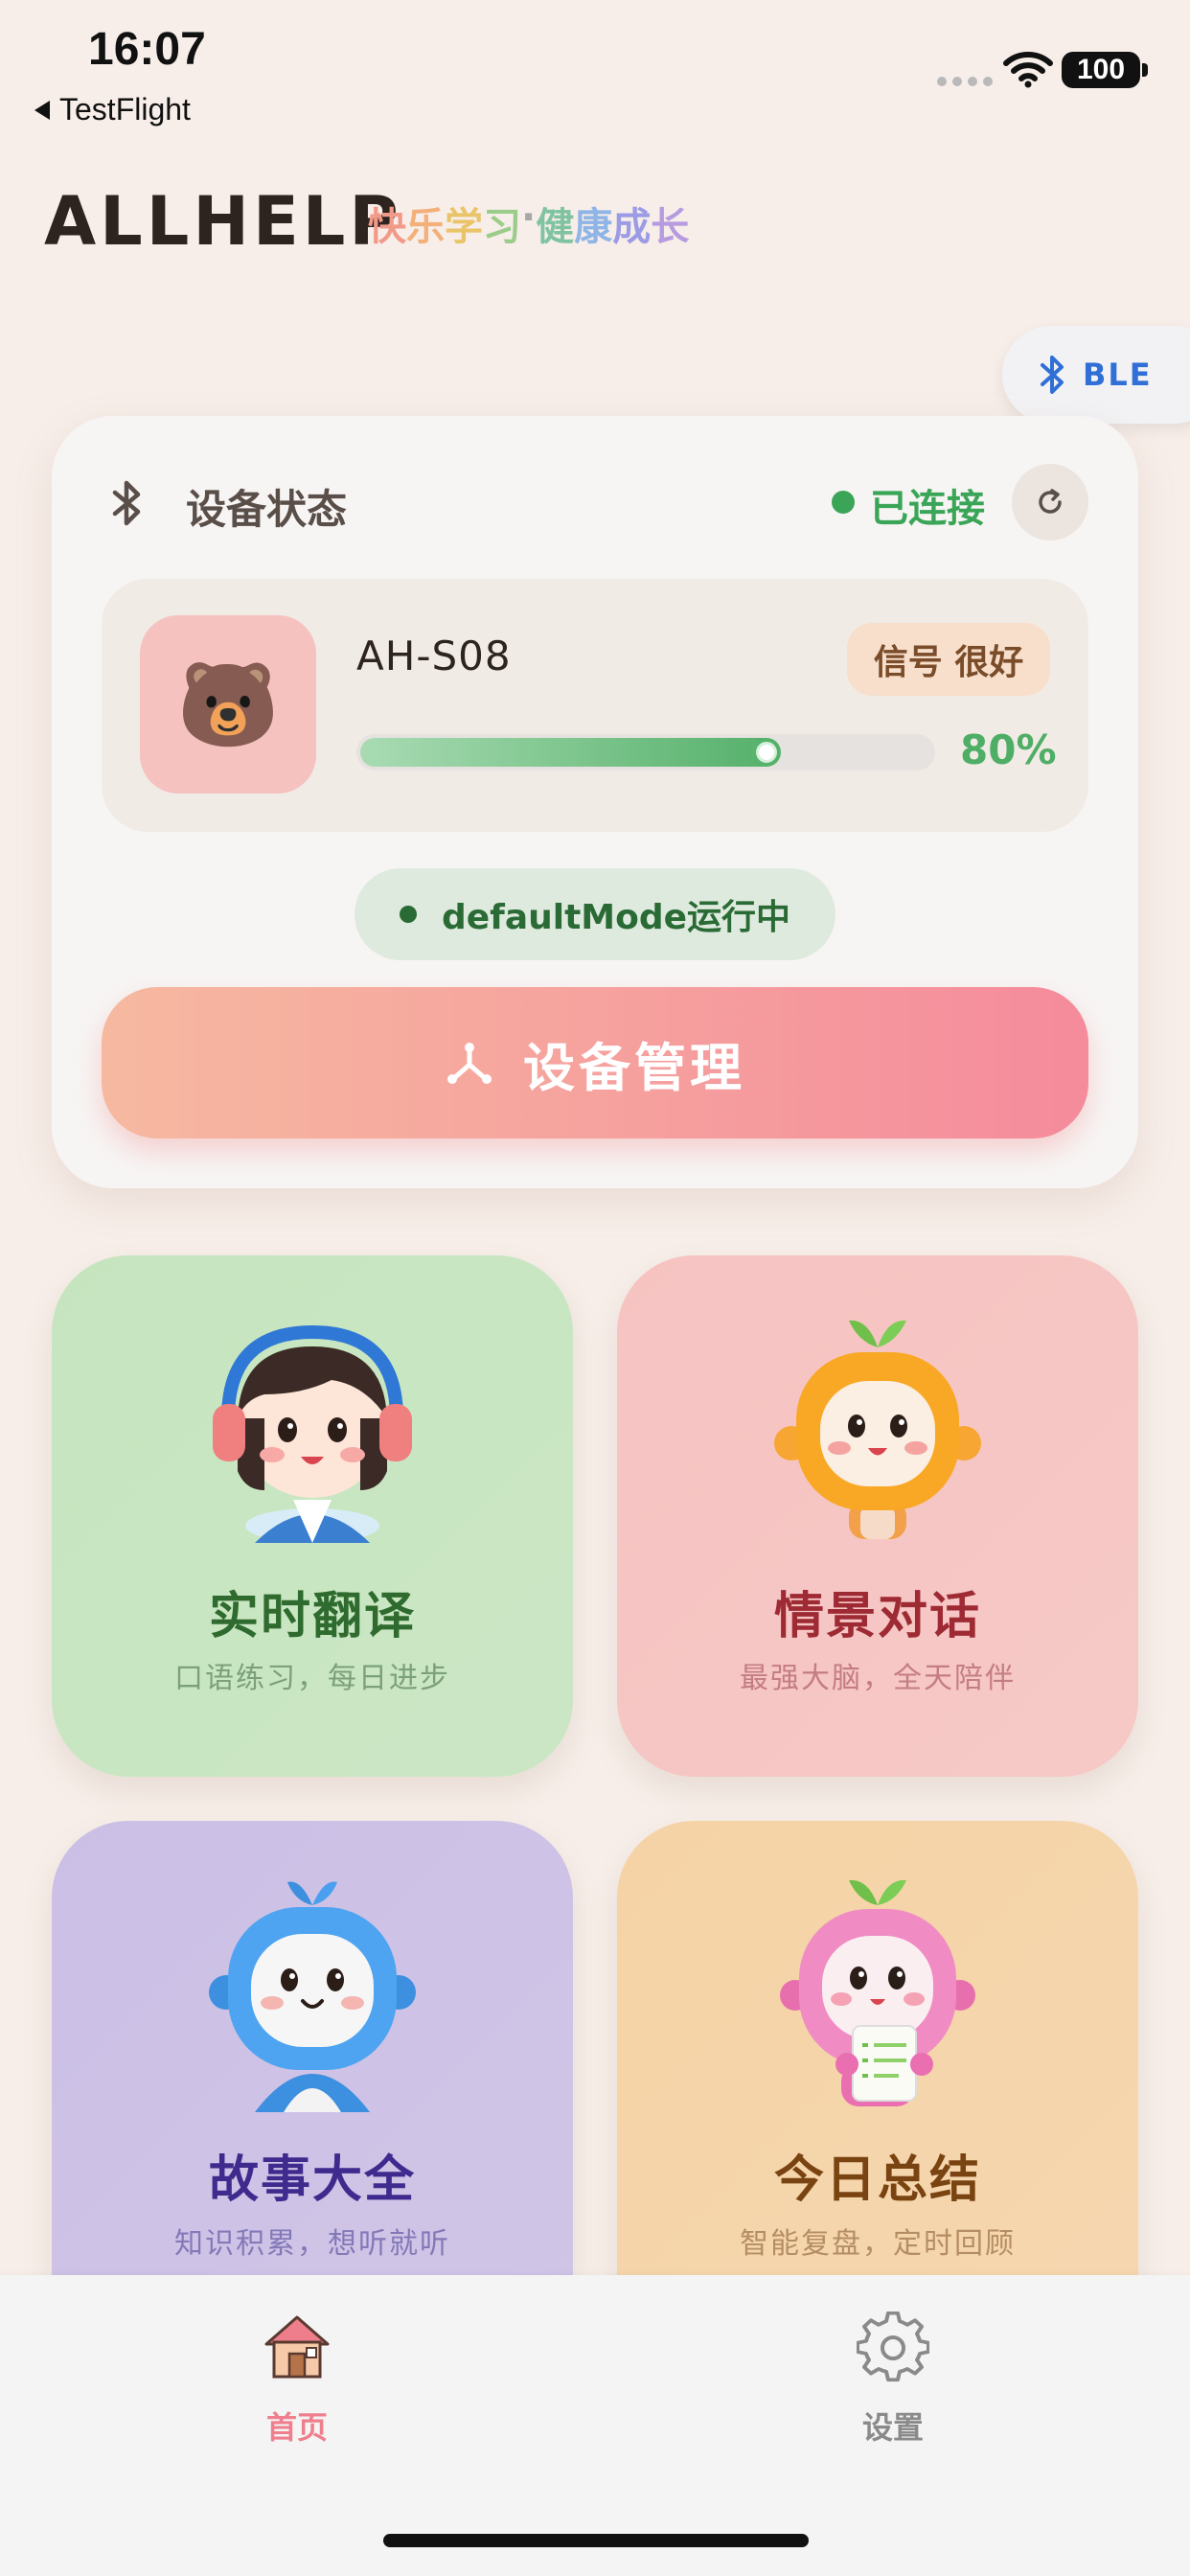  I want to click on tab-home: 首页, so click(297, 2372).